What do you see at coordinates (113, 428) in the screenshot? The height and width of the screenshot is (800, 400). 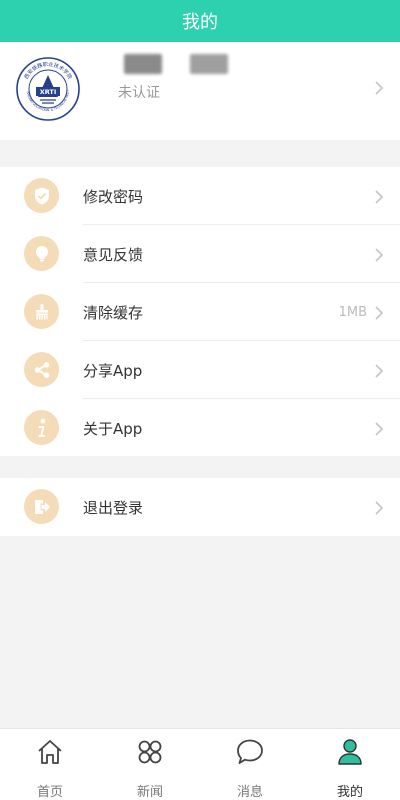 I see `menu-item-label: 关于App` at bounding box center [113, 428].